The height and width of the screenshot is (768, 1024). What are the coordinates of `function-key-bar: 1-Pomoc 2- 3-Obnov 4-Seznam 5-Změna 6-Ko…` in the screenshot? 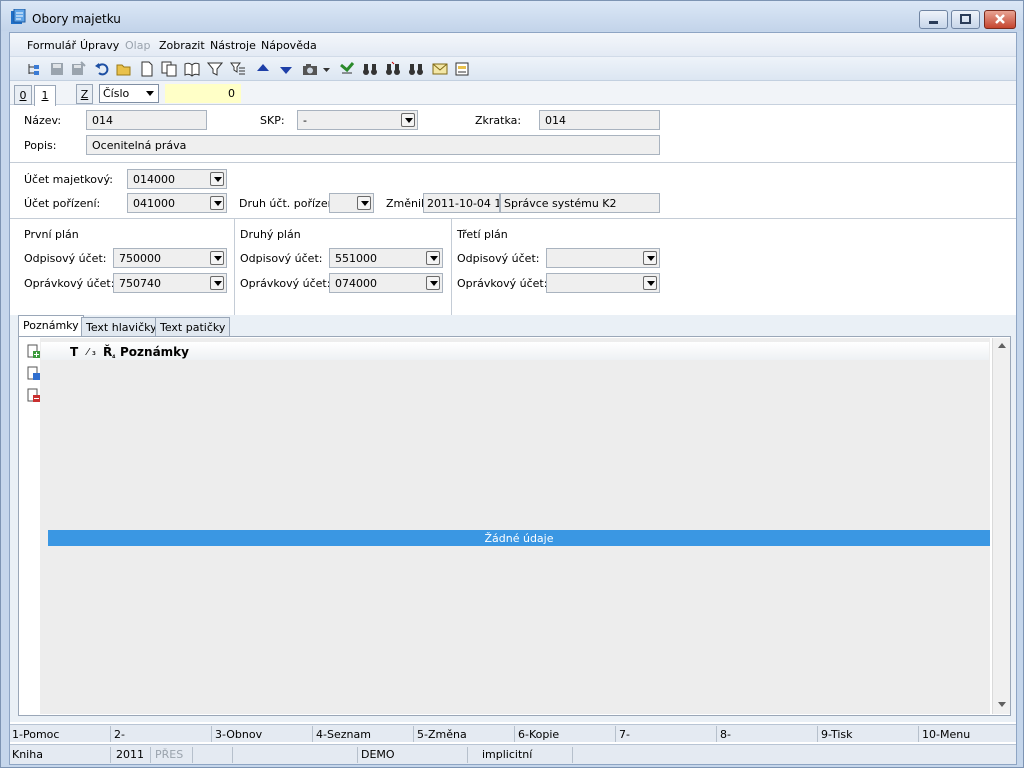 It's located at (513, 733).